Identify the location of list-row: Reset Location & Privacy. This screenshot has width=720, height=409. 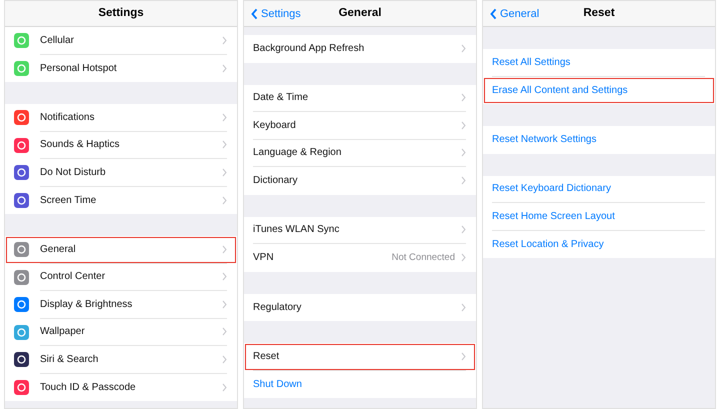
(599, 244).